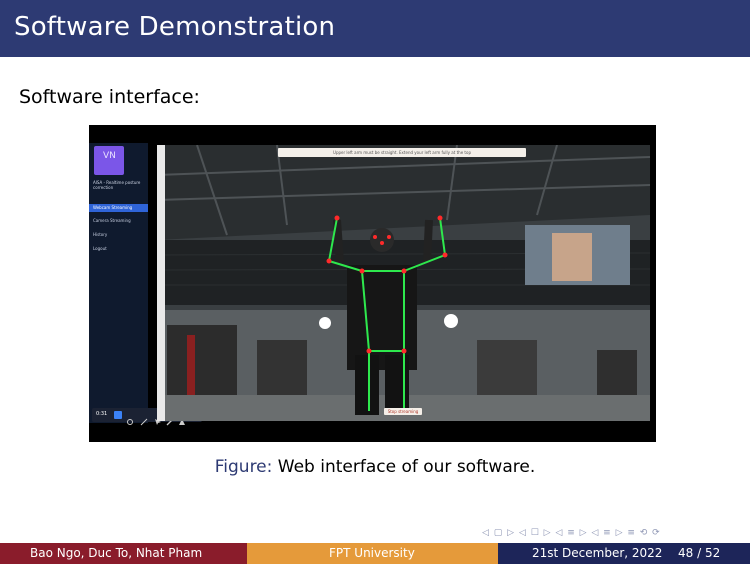 Image resolution: width=750 pixels, height=564 pixels. Describe the element at coordinates (118, 235) in the screenshot. I see `nav-item-history: History` at that location.